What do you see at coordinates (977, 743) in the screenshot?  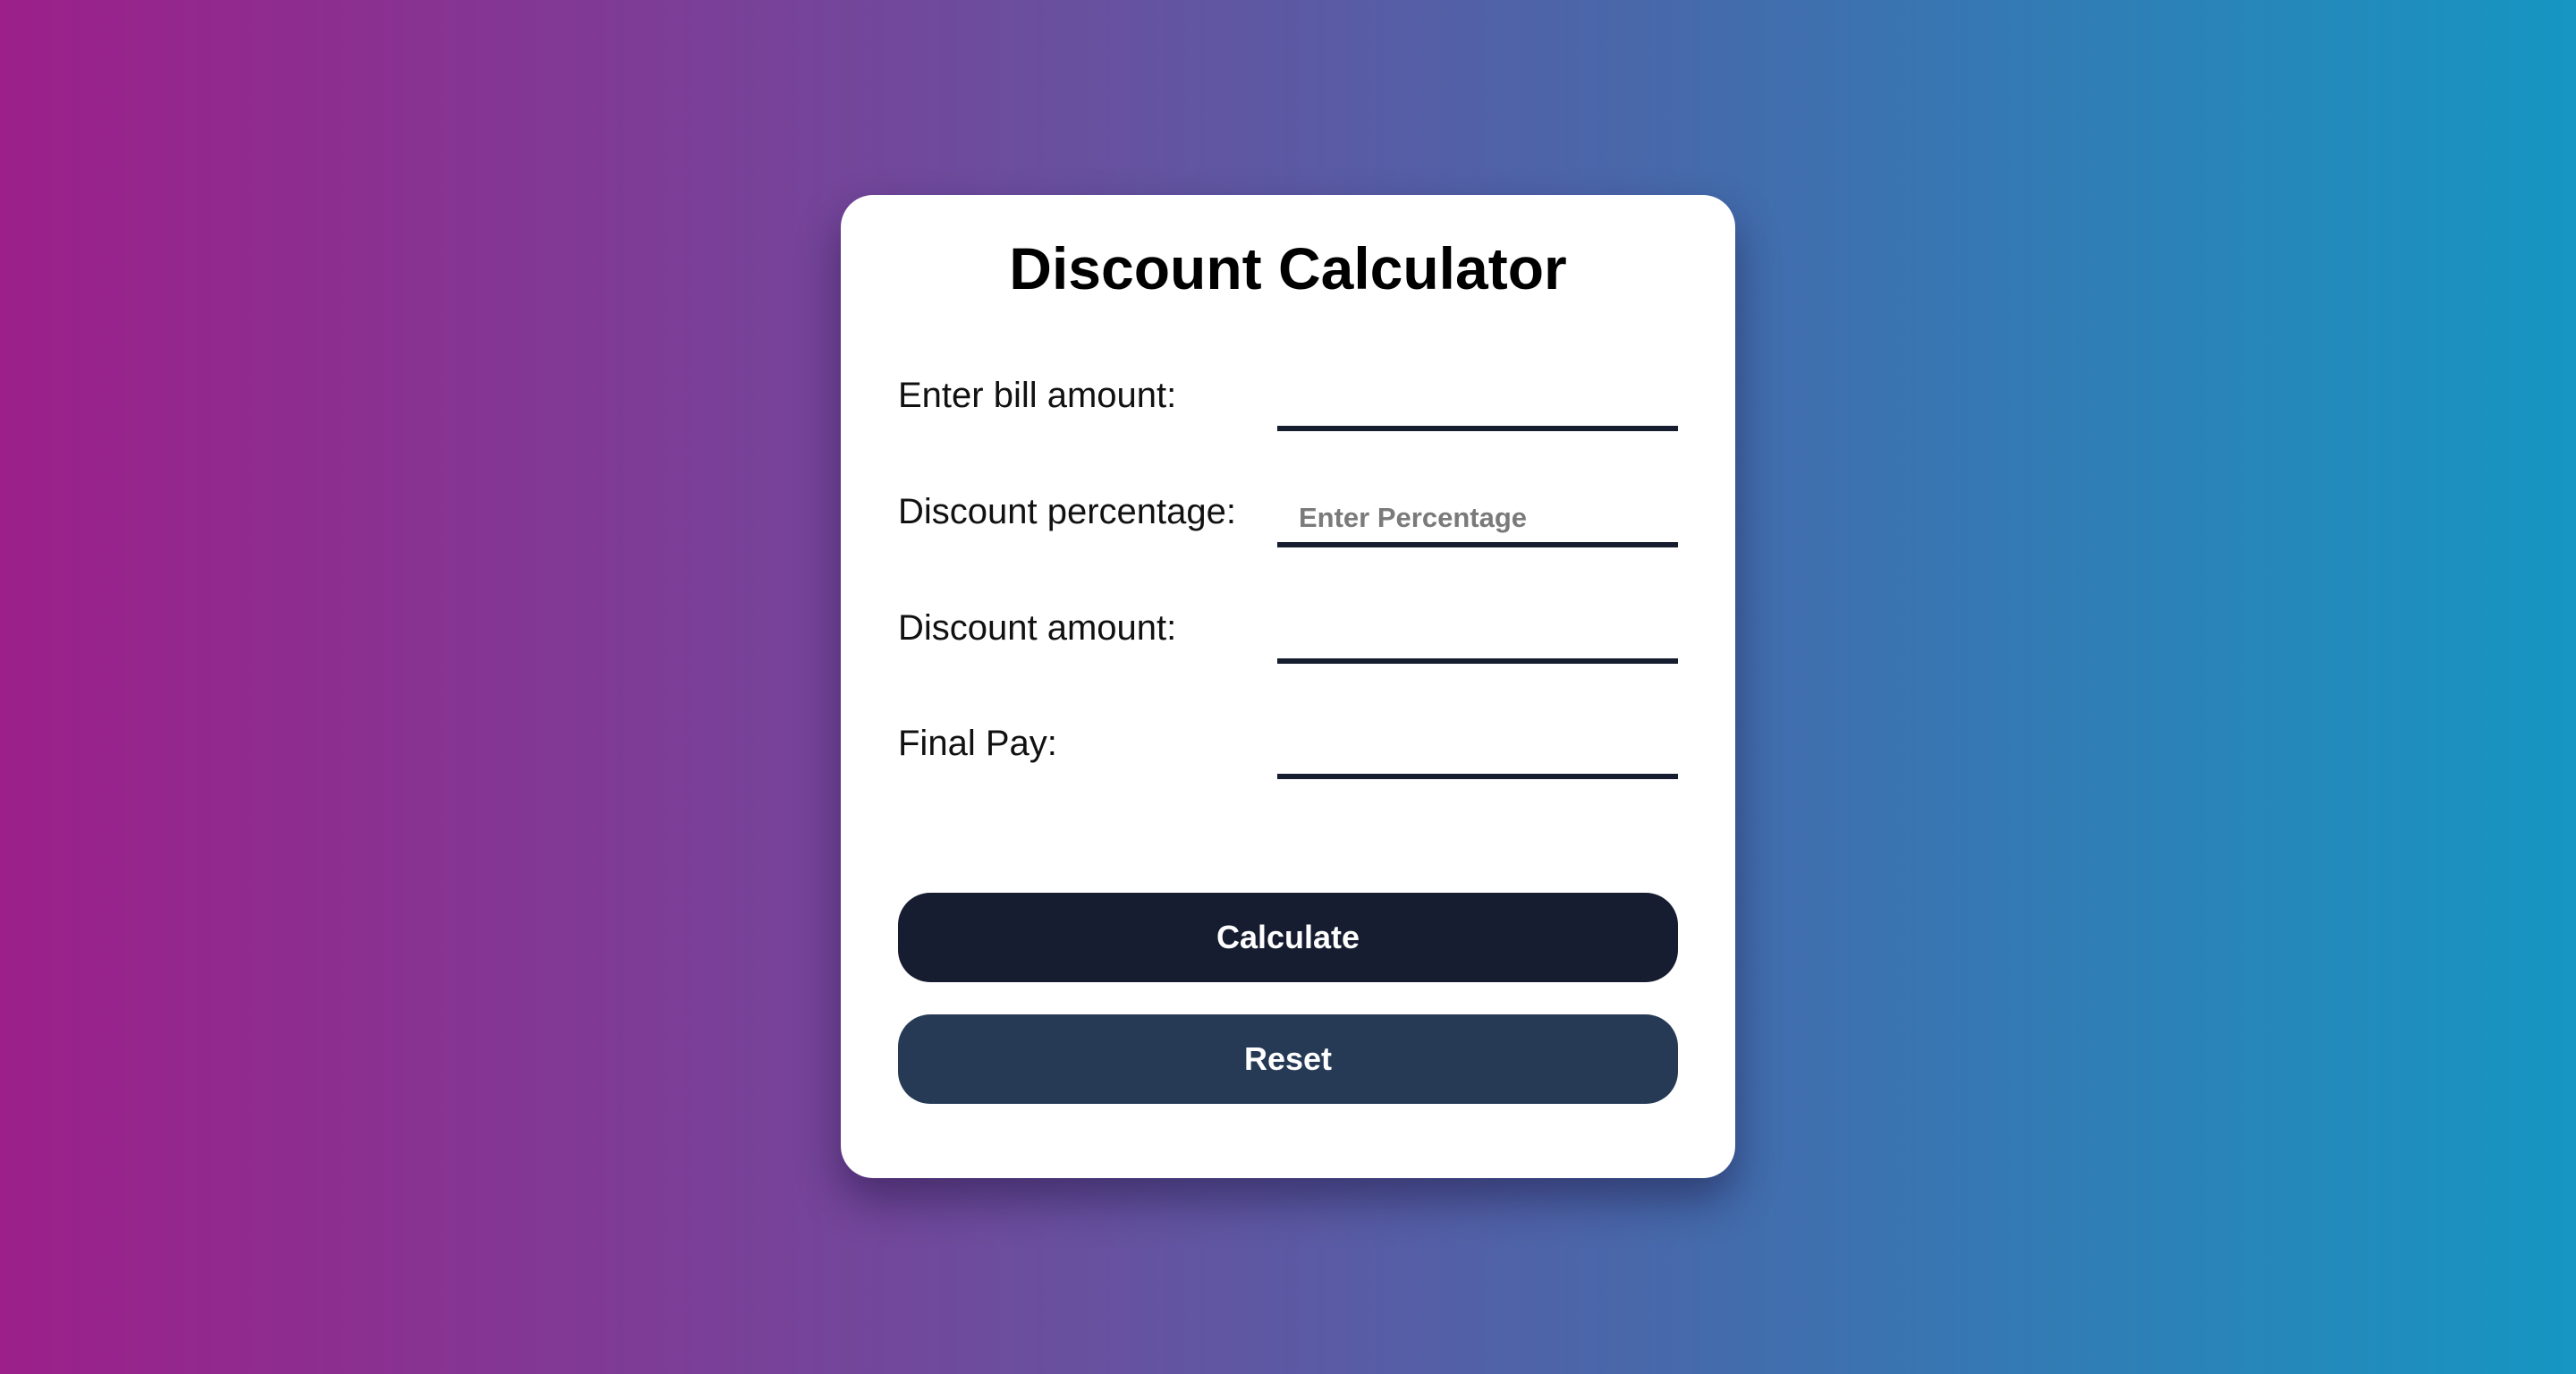 I see `final-pay-label: Final Pay:` at bounding box center [977, 743].